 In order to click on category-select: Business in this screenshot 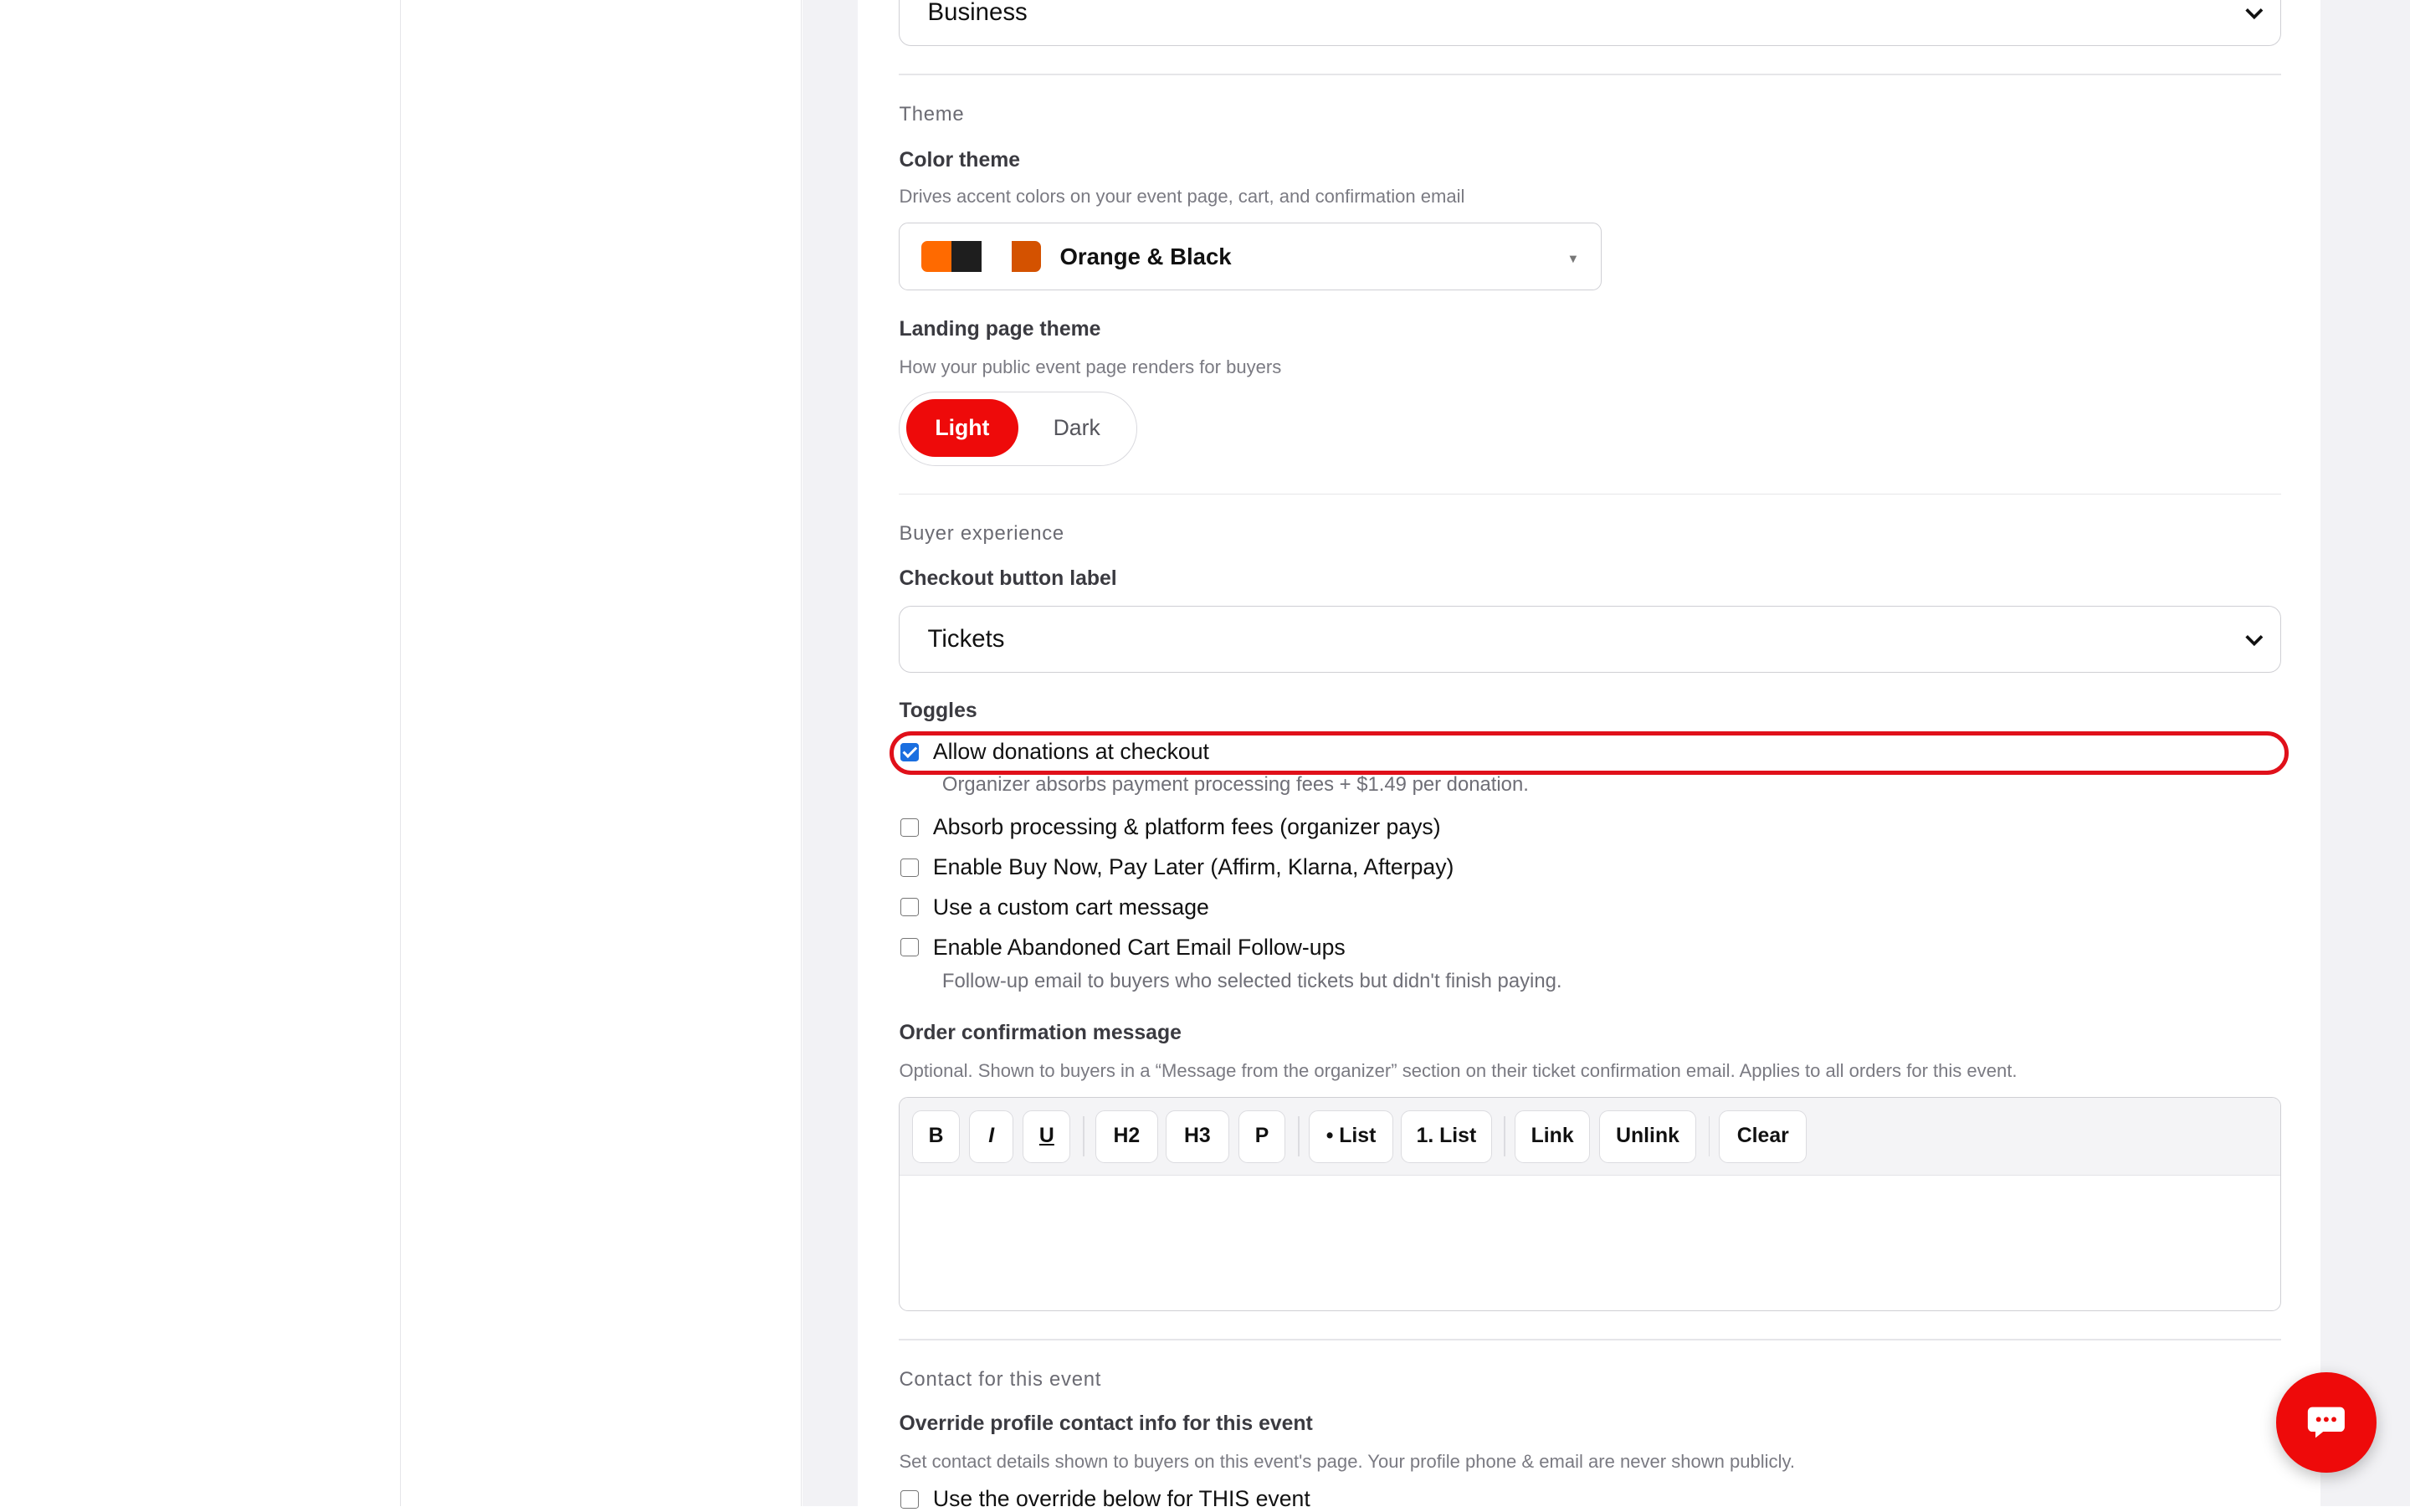, I will do `click(1590, 23)`.